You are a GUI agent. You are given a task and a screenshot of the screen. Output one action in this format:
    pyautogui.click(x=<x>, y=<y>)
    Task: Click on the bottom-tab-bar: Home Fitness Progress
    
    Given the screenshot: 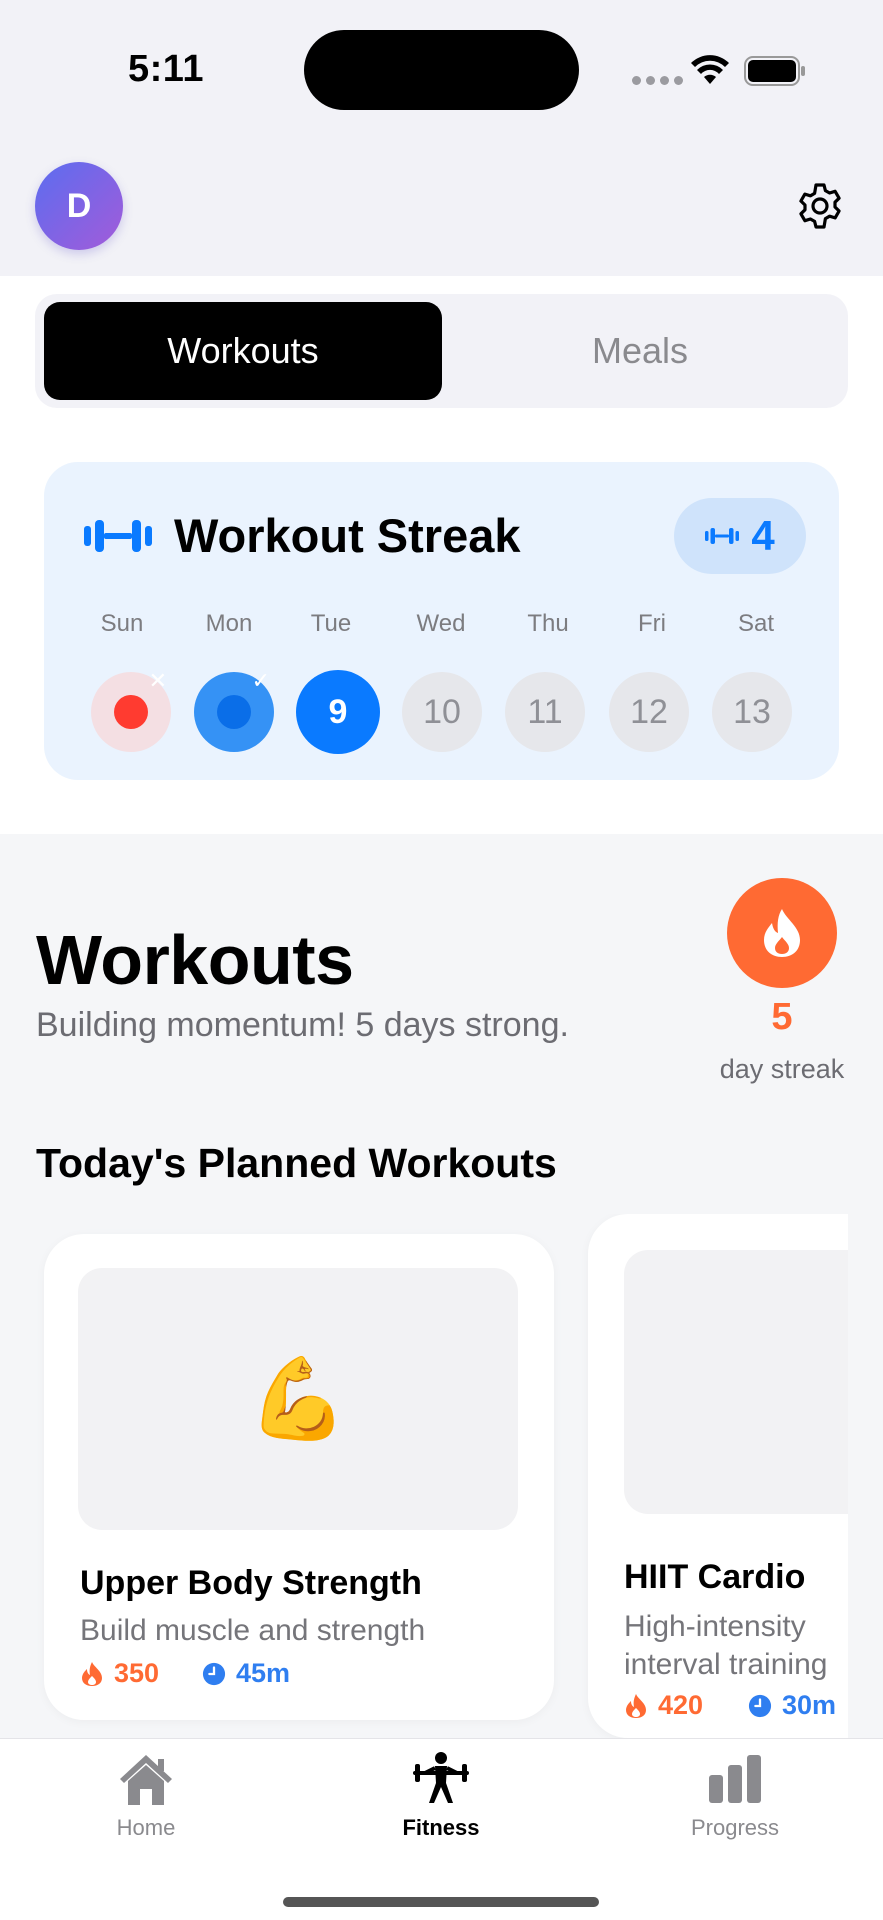 What is the action you would take?
    pyautogui.click(x=441, y=1829)
    